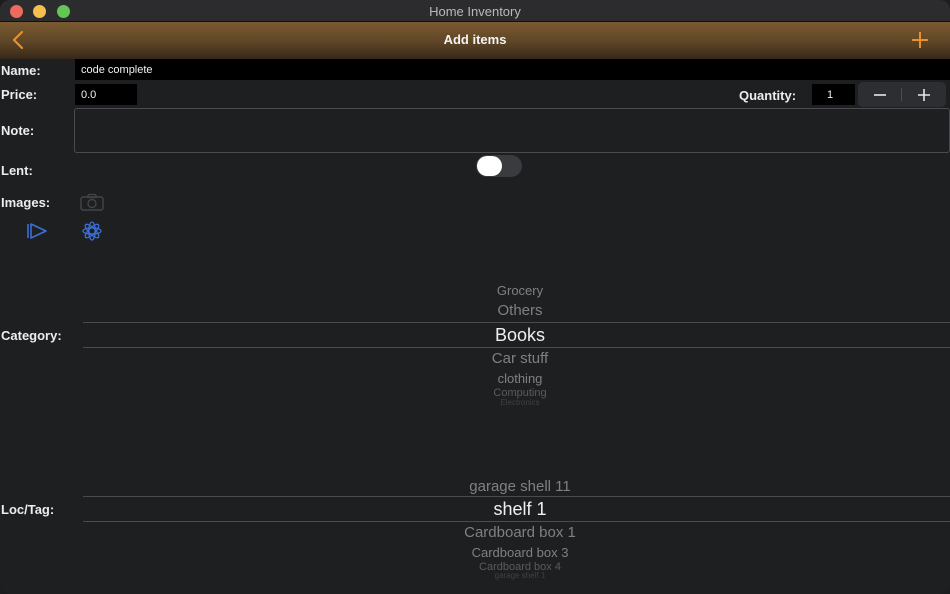 The width and height of the screenshot is (950, 594). I want to click on minus-icon, so click(879, 94).